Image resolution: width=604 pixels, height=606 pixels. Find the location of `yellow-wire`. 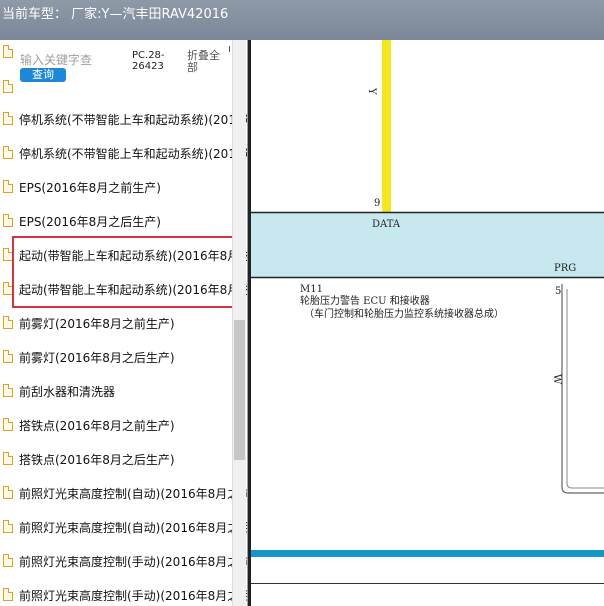

yellow-wire is located at coordinates (386, 126).